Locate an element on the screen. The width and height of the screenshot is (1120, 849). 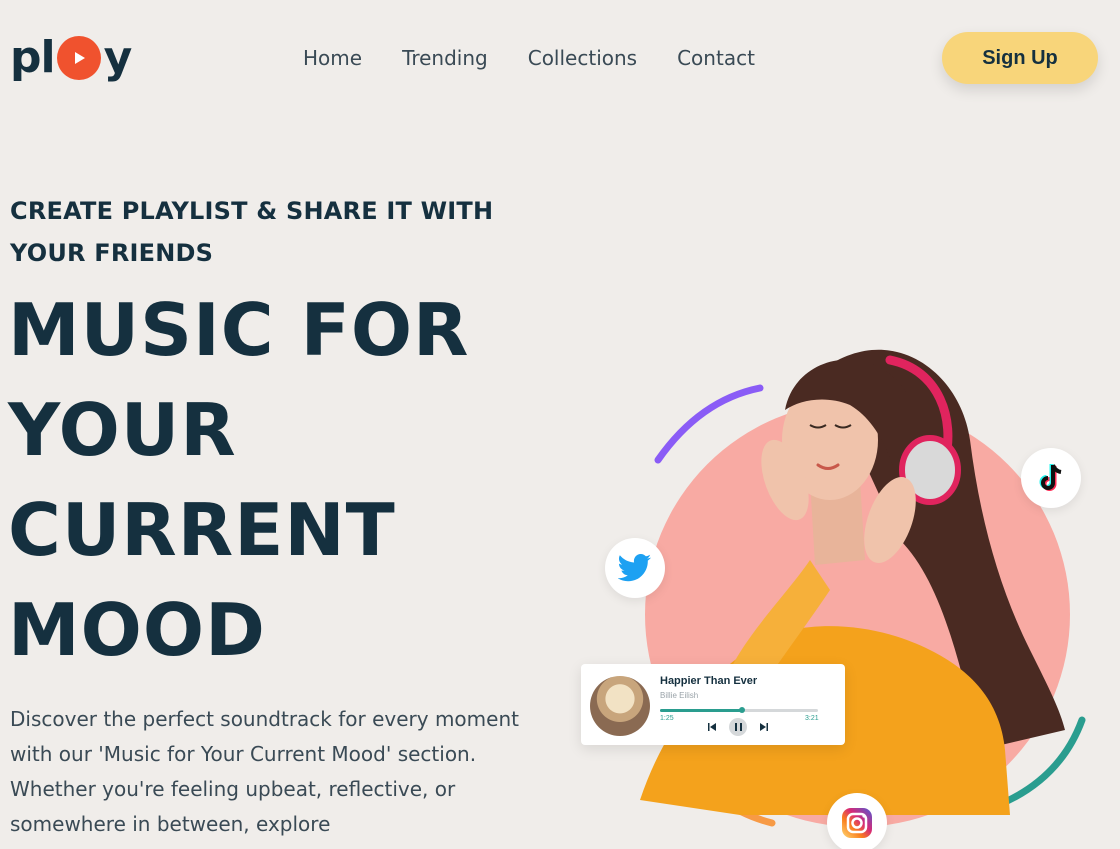
logo: pl y is located at coordinates (71, 57).